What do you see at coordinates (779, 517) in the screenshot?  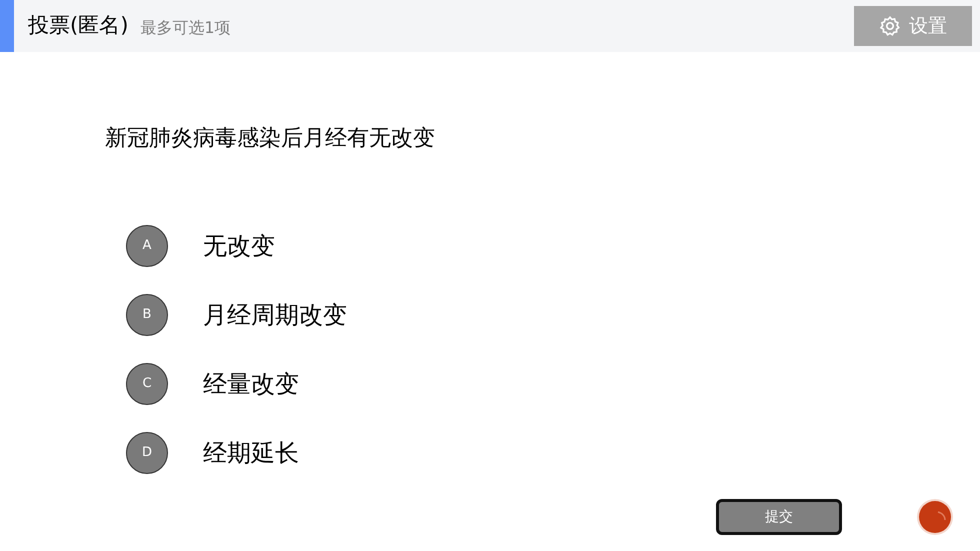 I see `submit-button: 提交` at bounding box center [779, 517].